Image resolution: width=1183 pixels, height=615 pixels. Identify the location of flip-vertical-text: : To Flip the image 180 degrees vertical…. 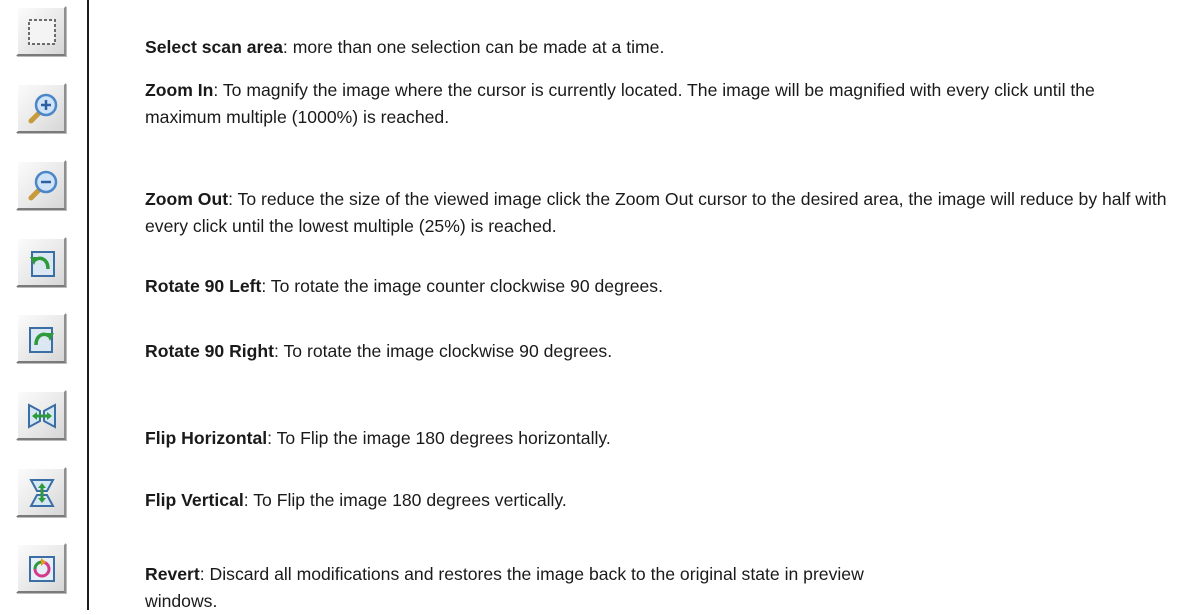
(405, 500).